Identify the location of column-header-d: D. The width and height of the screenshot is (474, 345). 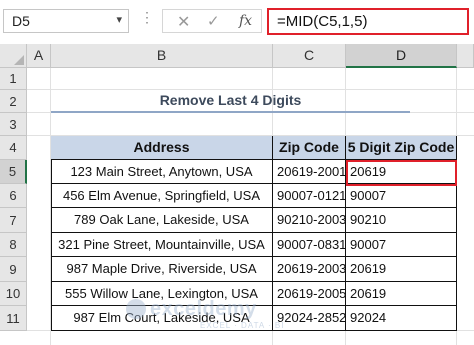
(401, 56).